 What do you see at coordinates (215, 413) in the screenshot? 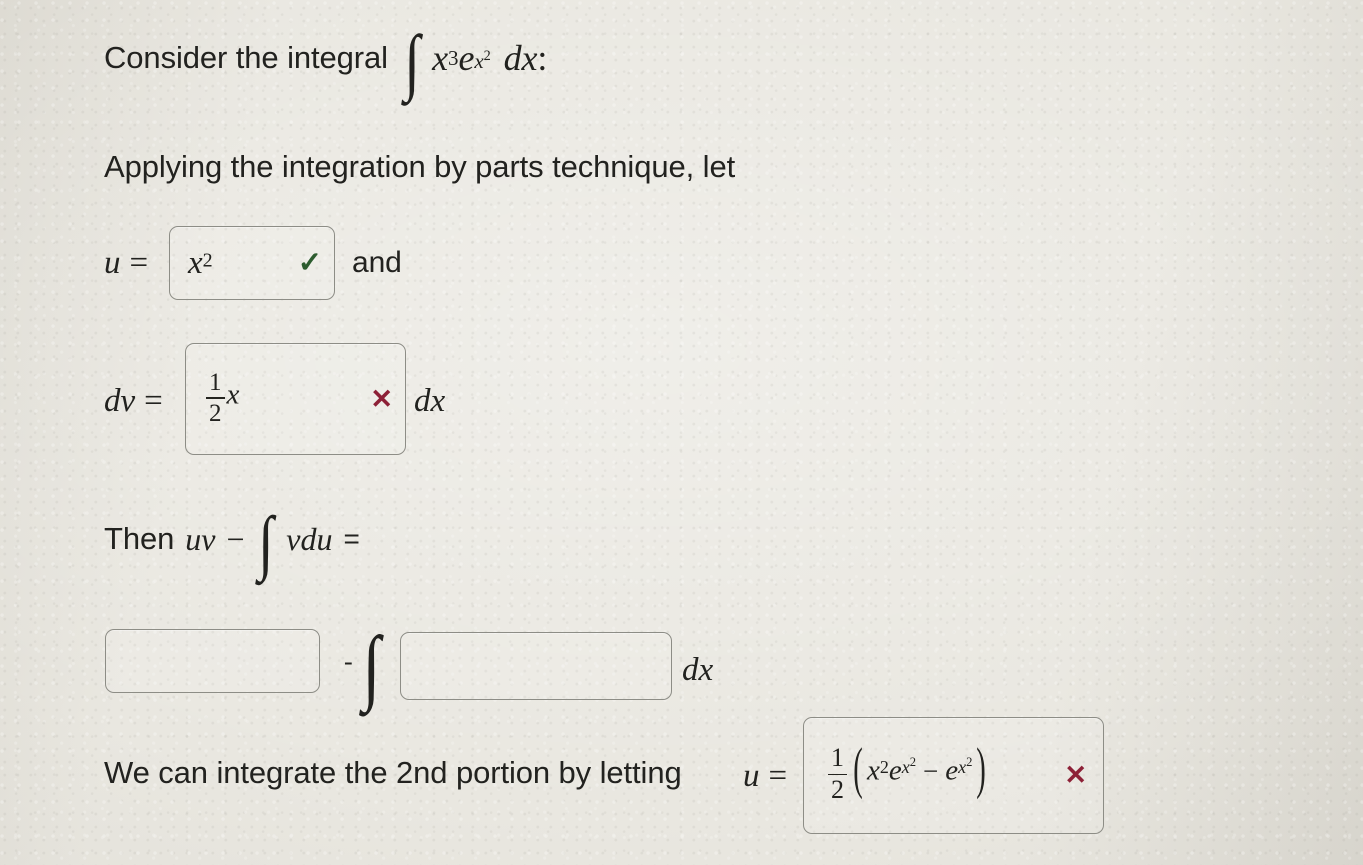
I see `dv-fraction-denominator: 2` at bounding box center [215, 413].